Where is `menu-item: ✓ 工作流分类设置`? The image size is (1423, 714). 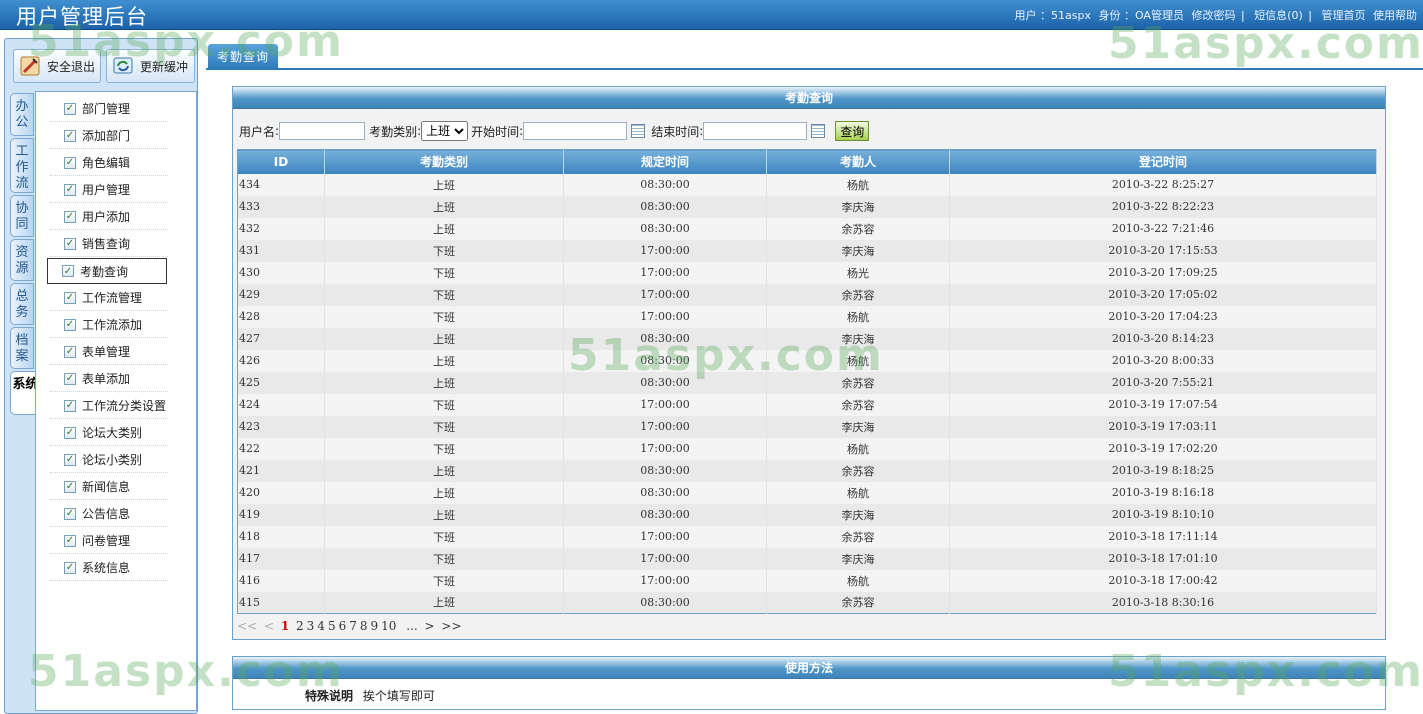
menu-item: ✓ 工作流分类设置 is located at coordinates (109, 406).